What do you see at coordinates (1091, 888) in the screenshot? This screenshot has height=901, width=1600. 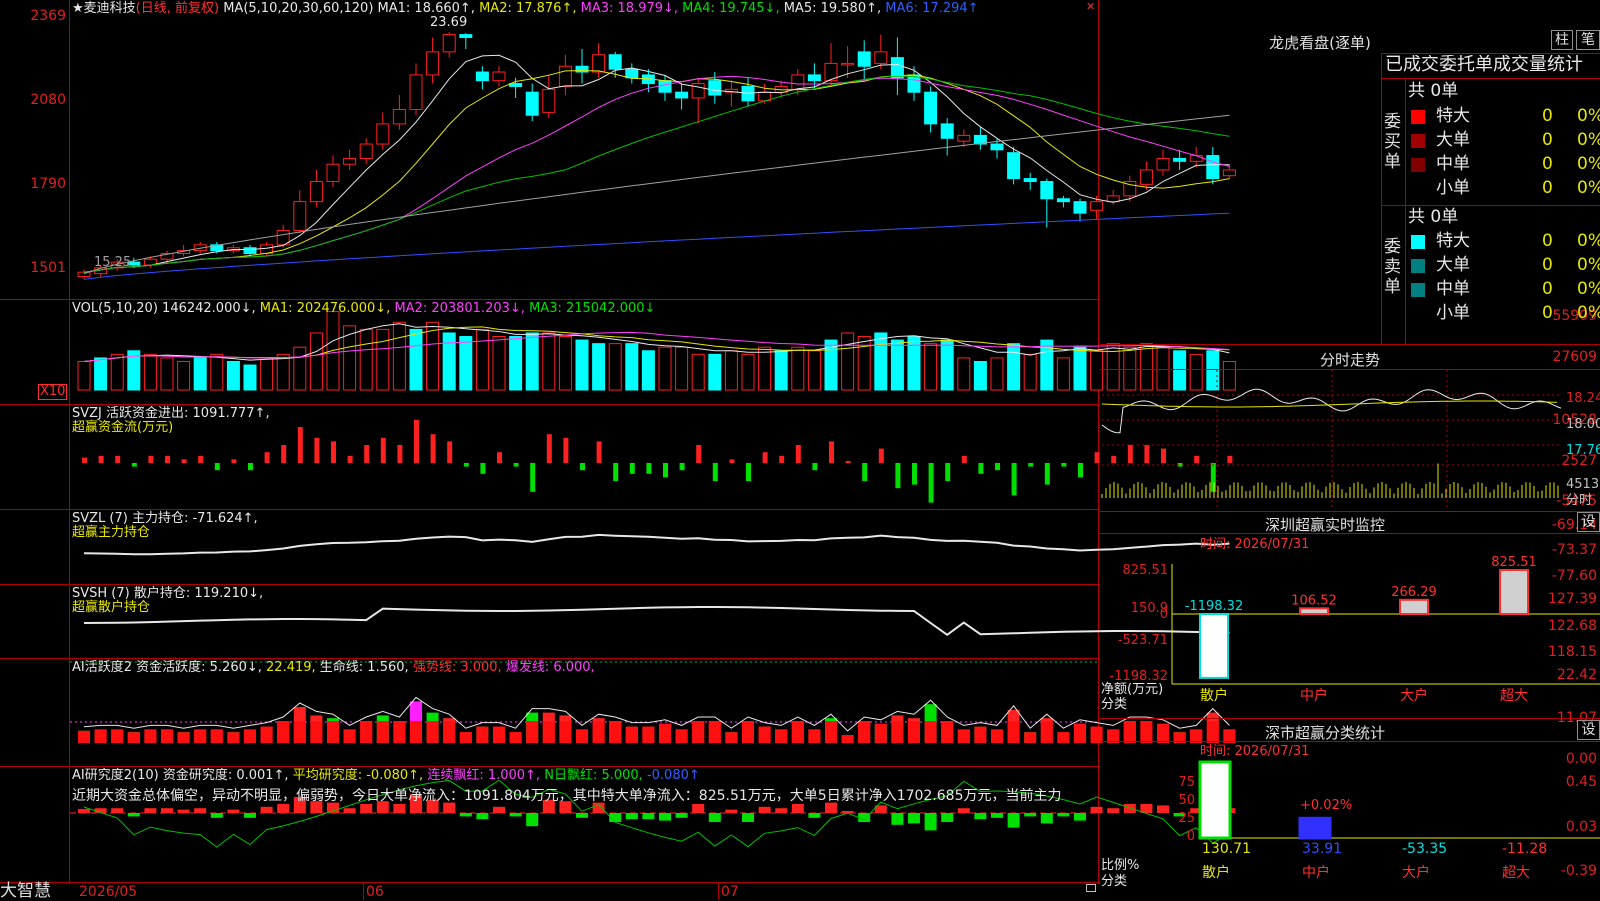 I see `lock-icon` at bounding box center [1091, 888].